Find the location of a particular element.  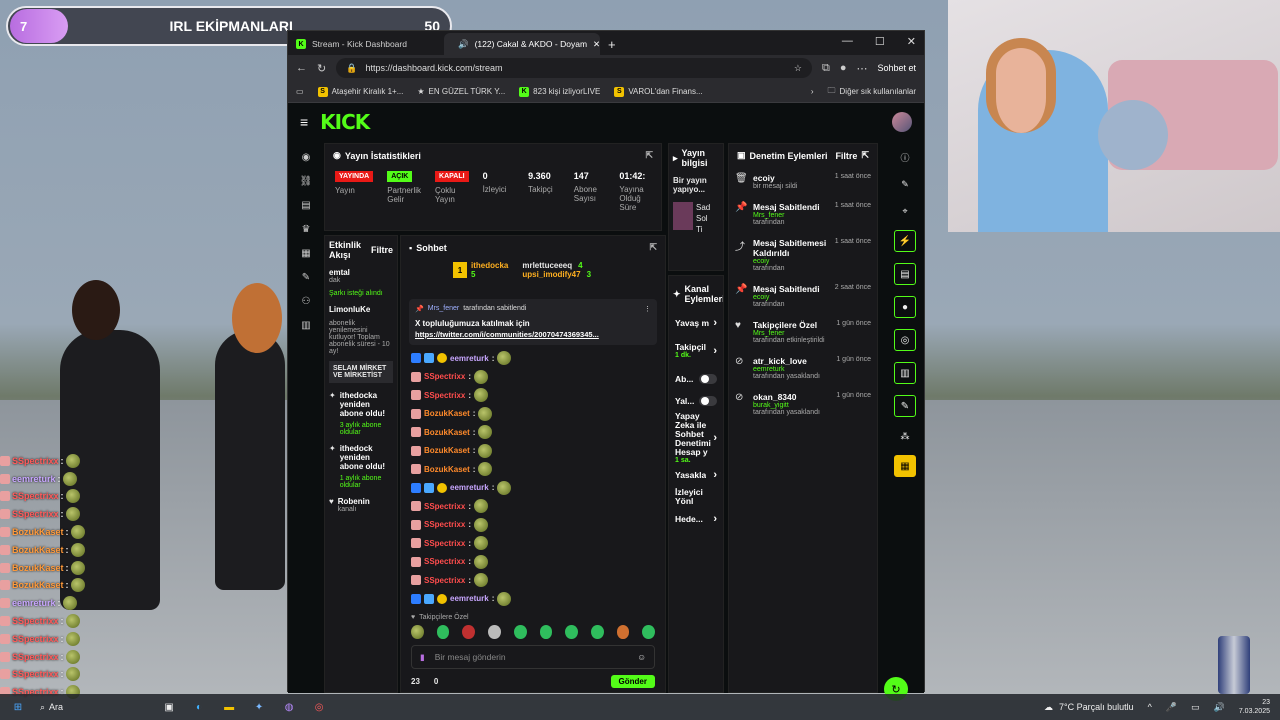

obs-icon: ◎ is located at coordinates (319, 707).